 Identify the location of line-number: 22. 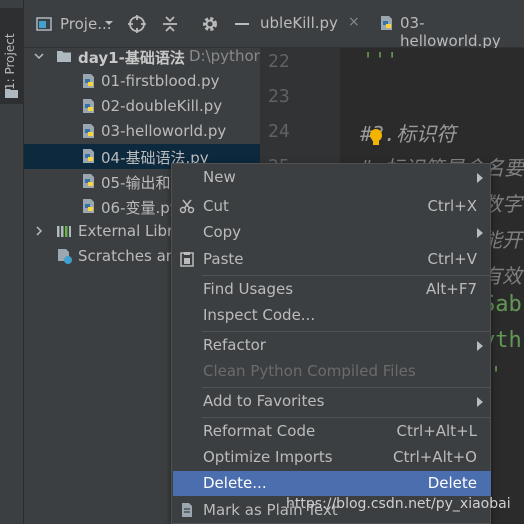
(279, 61).